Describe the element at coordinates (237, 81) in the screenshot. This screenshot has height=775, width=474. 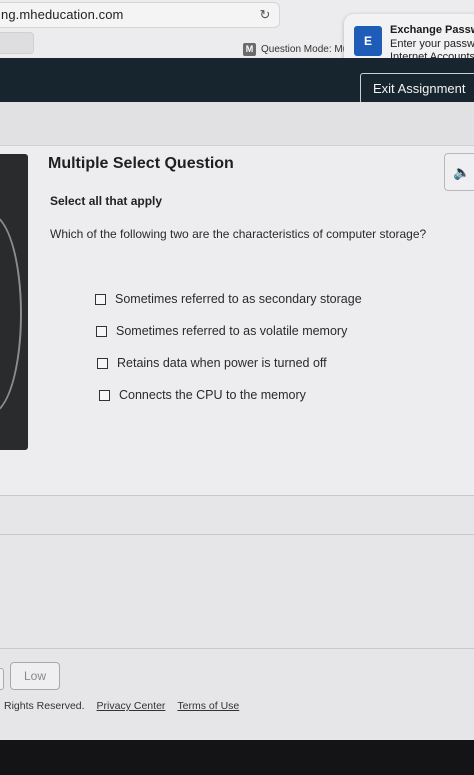
I see `assignment-header: Exit Assignment ×` at that location.